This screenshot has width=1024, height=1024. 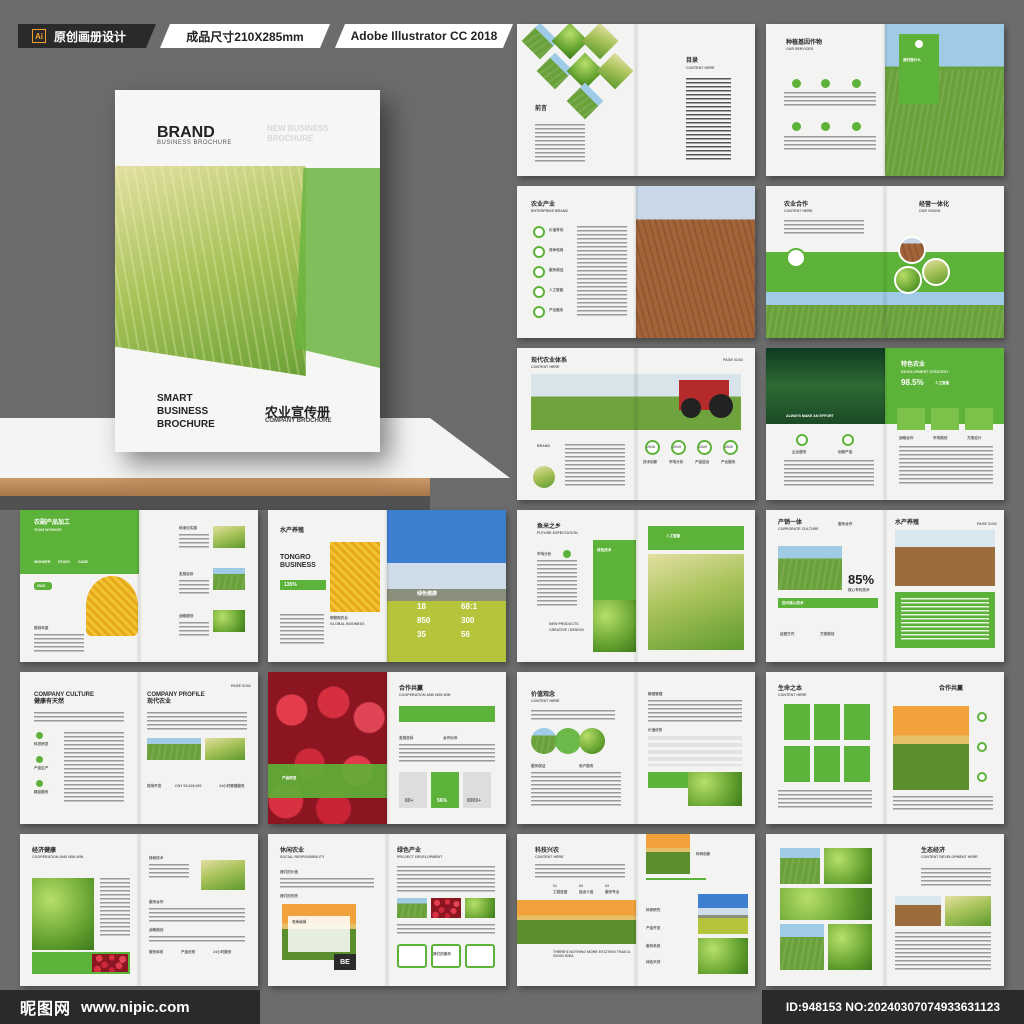 What do you see at coordinates (723, 914) in the screenshot?
I see `mountain-photo` at bounding box center [723, 914].